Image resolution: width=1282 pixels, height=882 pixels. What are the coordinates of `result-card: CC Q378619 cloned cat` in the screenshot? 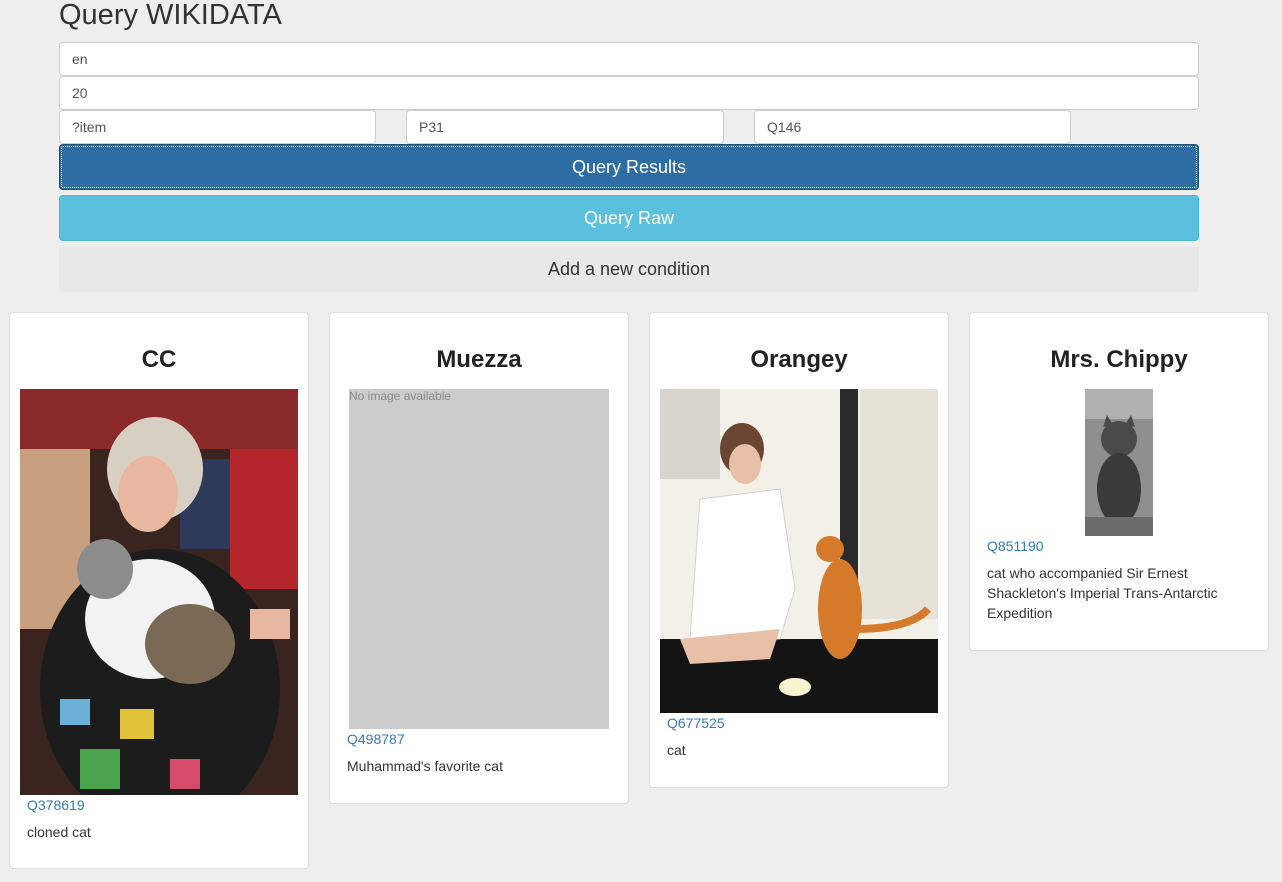 It's located at (159, 590).